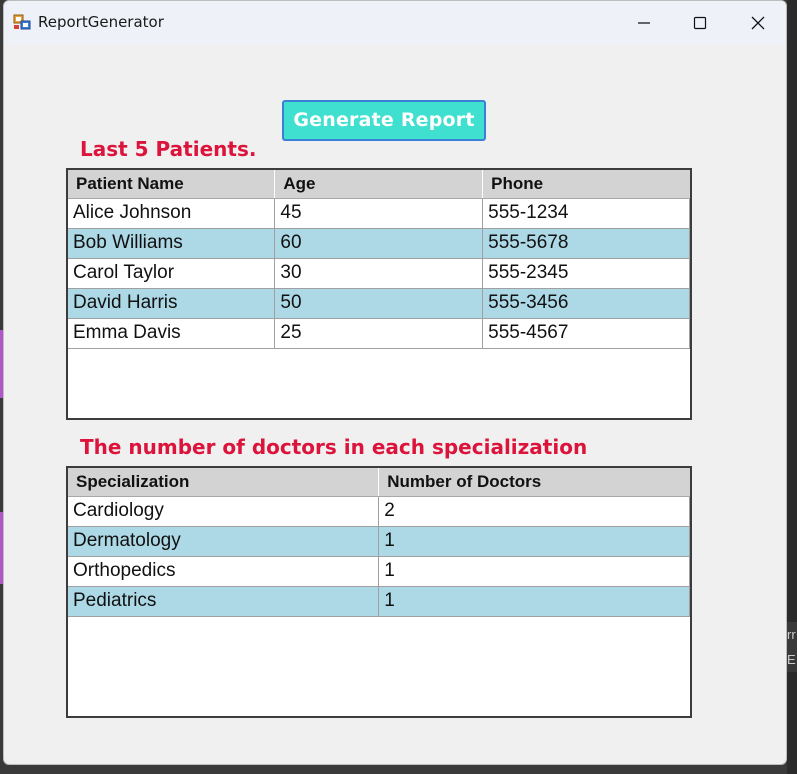 Image resolution: width=797 pixels, height=774 pixels. Describe the element at coordinates (172, 333) in the screenshot. I see `table-cell: Emma Davis` at that location.